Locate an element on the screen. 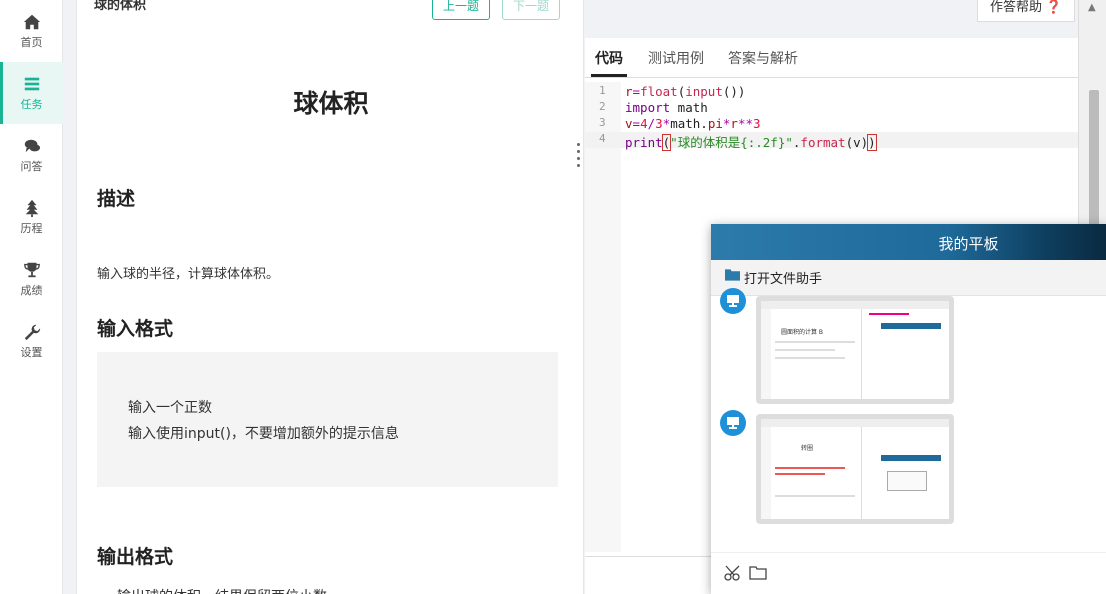  thumbnail-title: 转圈 is located at coordinates (807, 448).